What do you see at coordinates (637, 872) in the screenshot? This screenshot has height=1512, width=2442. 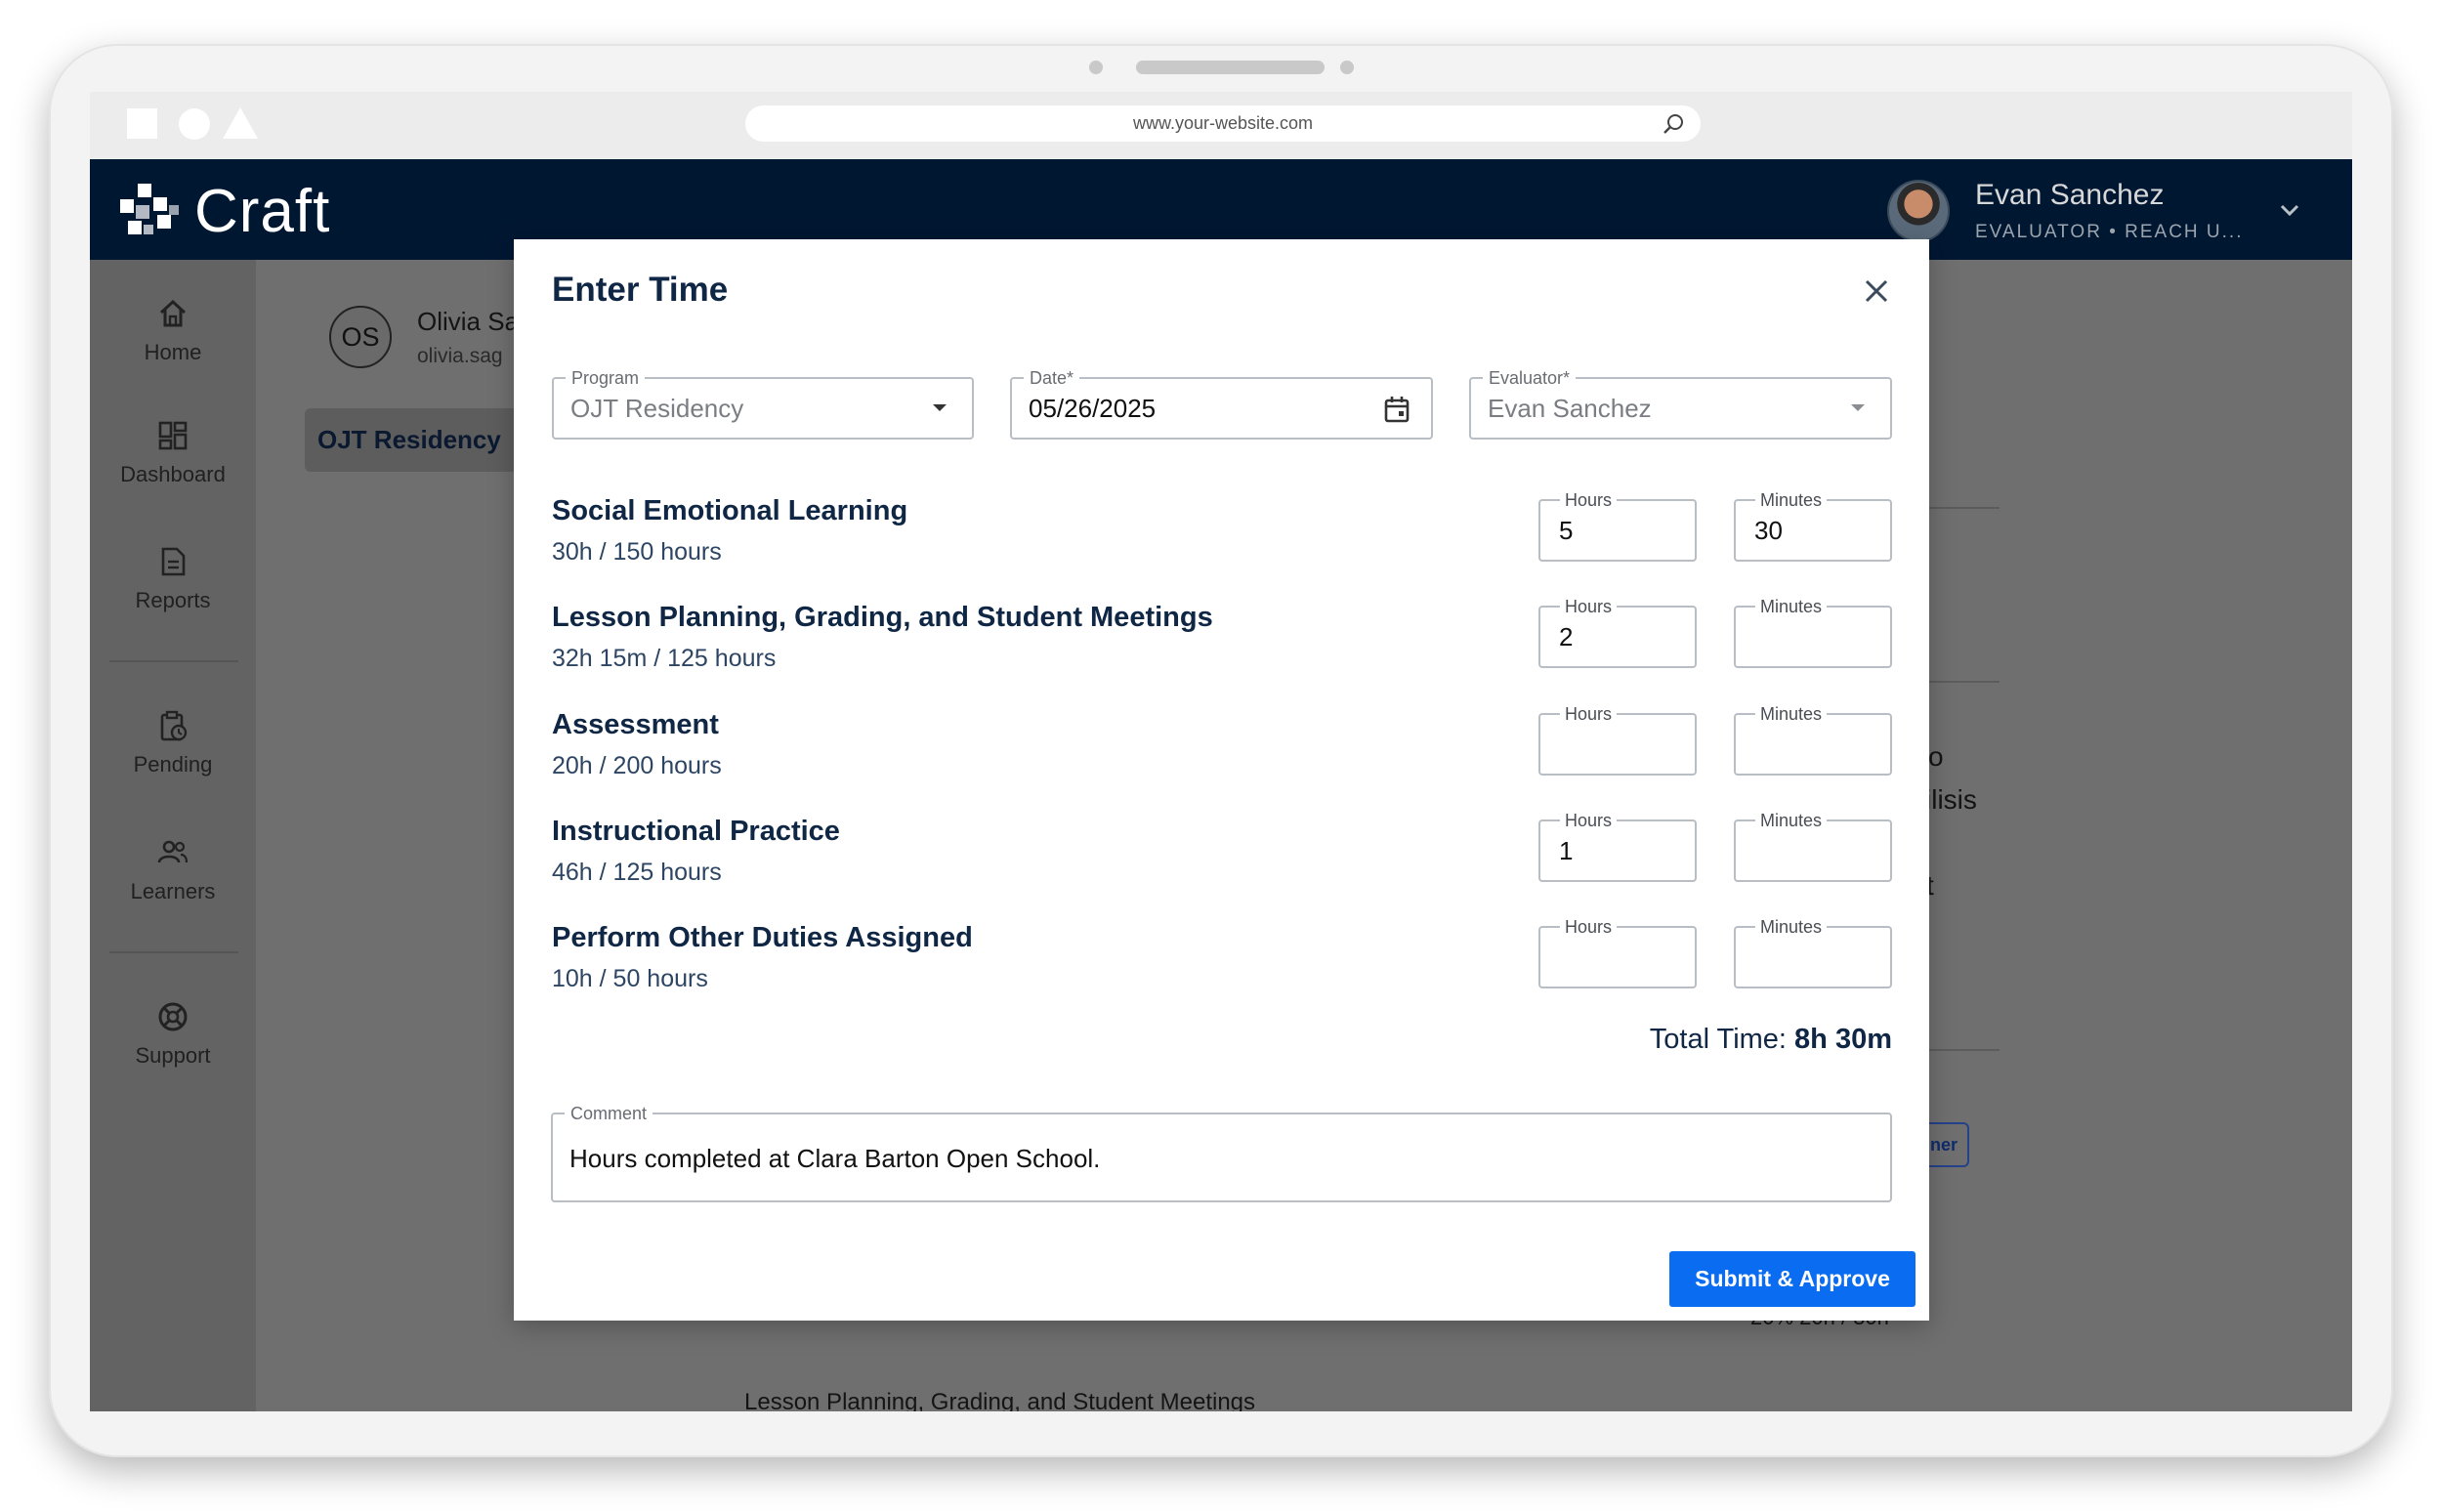 I see `category-progress: 46h / 125 hours` at bounding box center [637, 872].